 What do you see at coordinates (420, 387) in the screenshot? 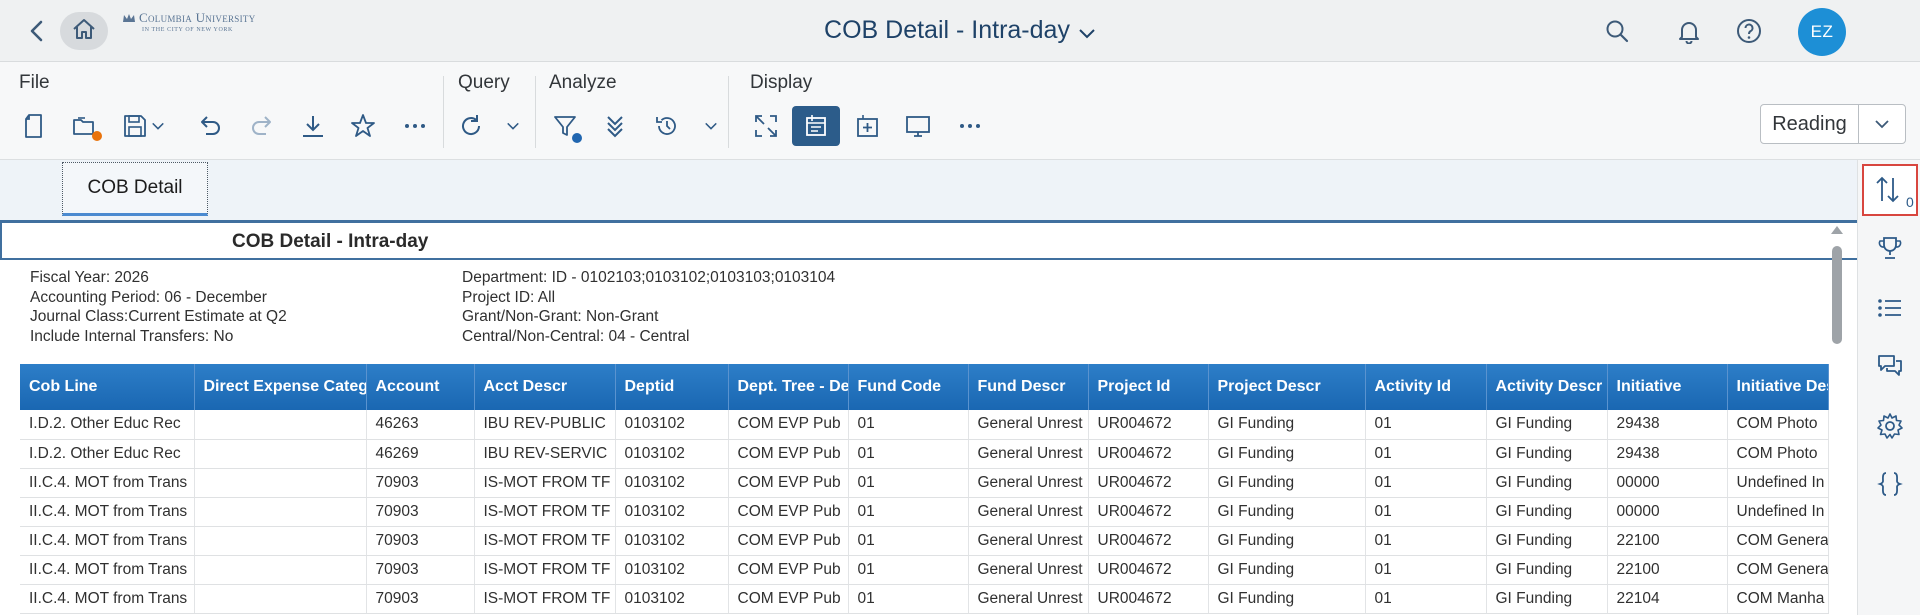
I see `column-header: Account` at bounding box center [420, 387].